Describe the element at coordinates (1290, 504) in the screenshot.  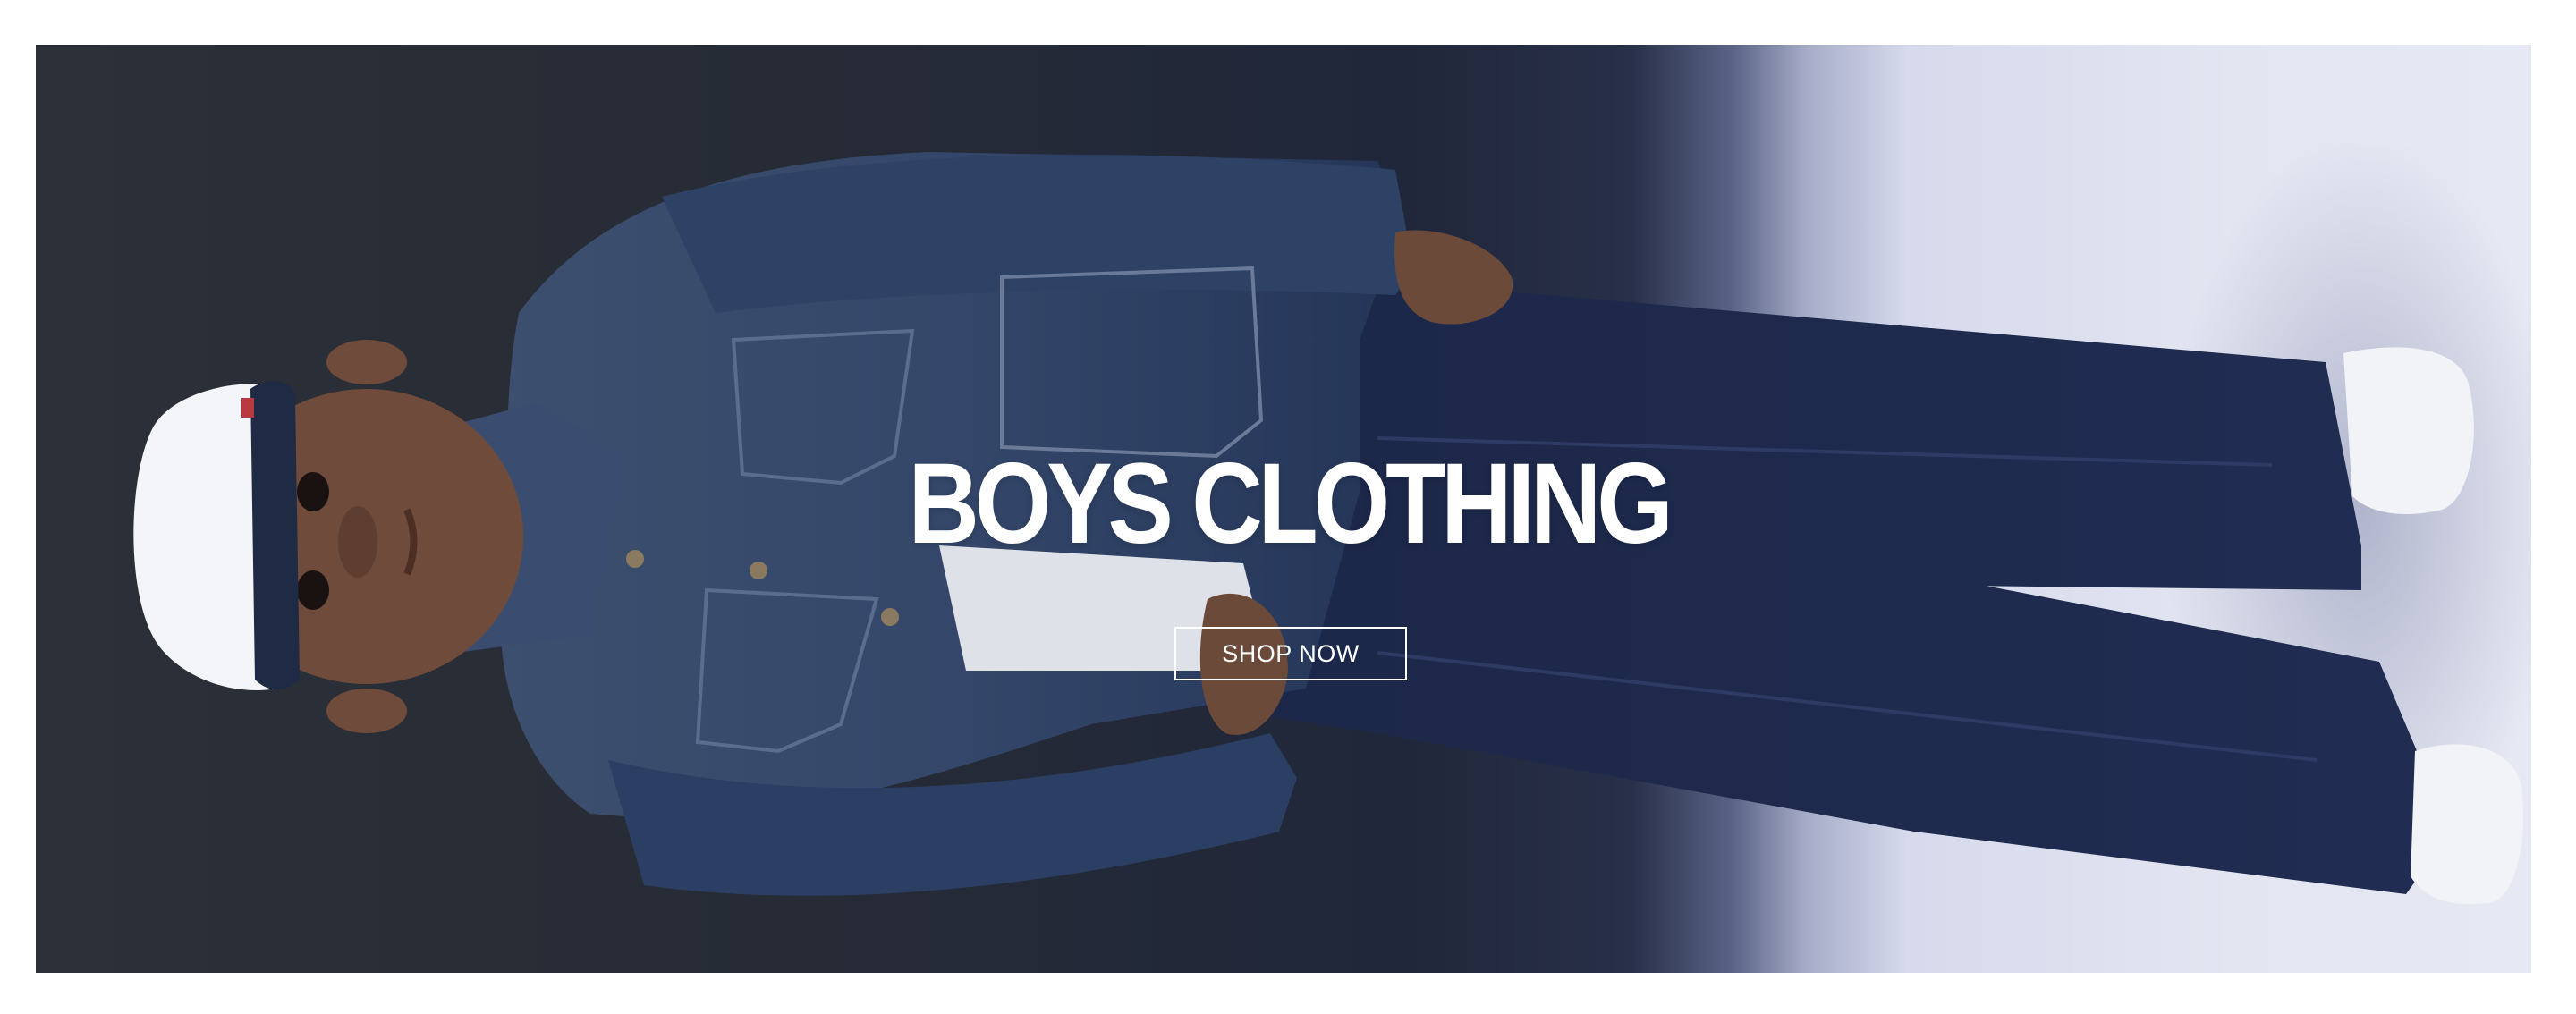
I see `hero-title: BOYS CLOTHING` at that location.